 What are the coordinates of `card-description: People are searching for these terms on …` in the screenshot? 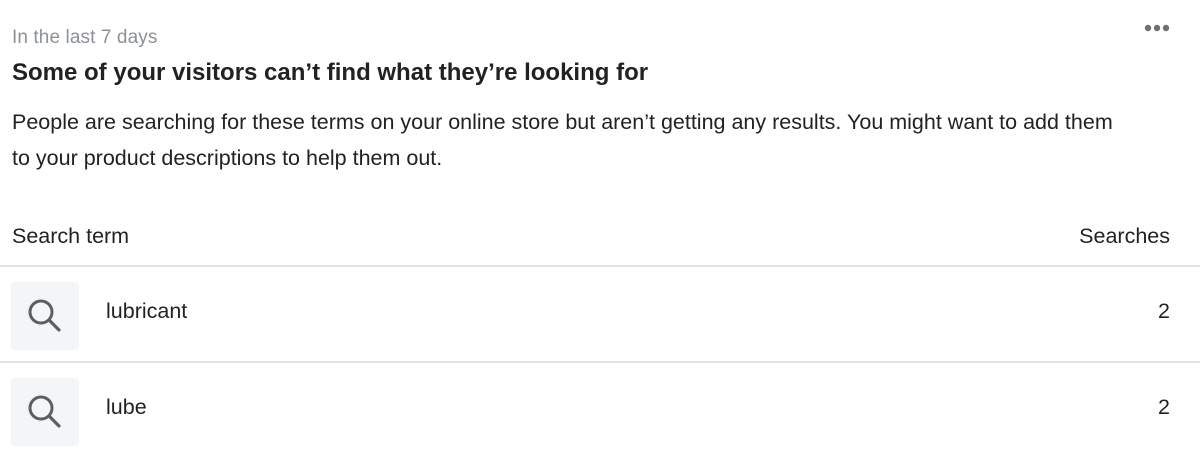 It's located at (562, 140).